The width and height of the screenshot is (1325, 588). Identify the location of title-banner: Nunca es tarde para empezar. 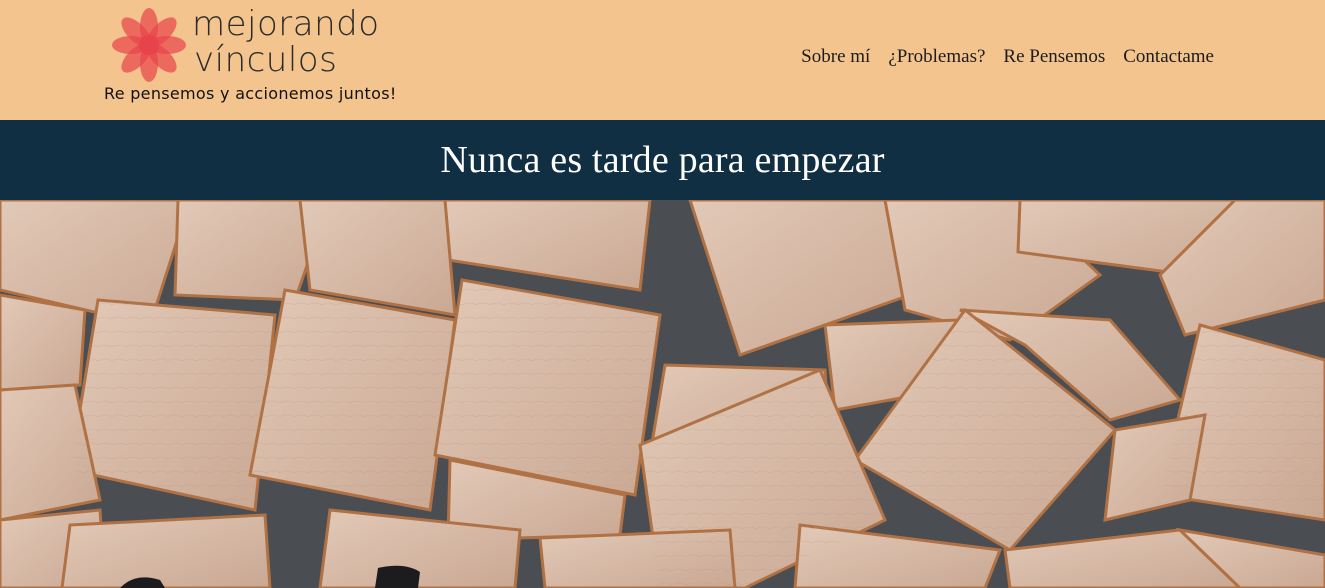
(662, 160).